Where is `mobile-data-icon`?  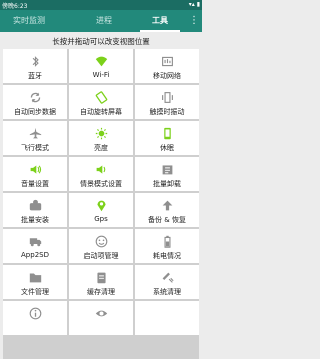 mobile-data-icon is located at coordinates (167, 61).